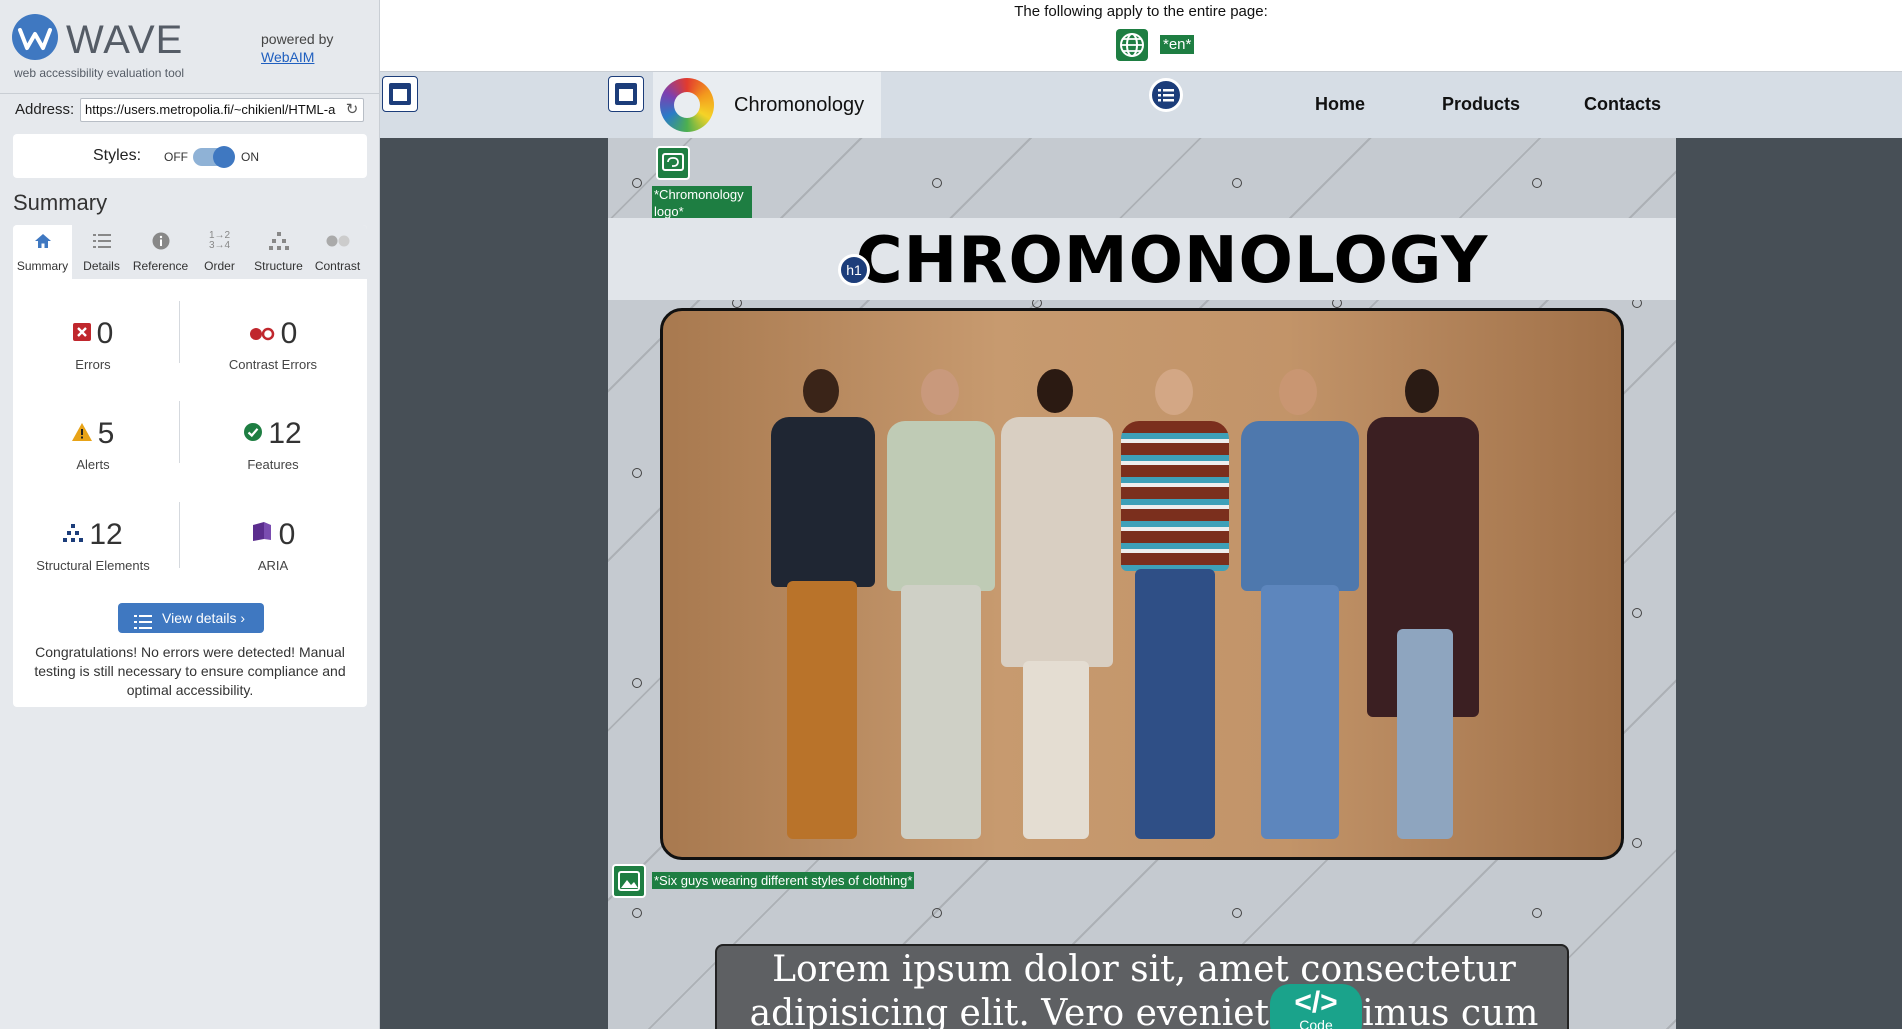 This screenshot has height=1029, width=1902. I want to click on nav-products: Products, so click(1481, 104).